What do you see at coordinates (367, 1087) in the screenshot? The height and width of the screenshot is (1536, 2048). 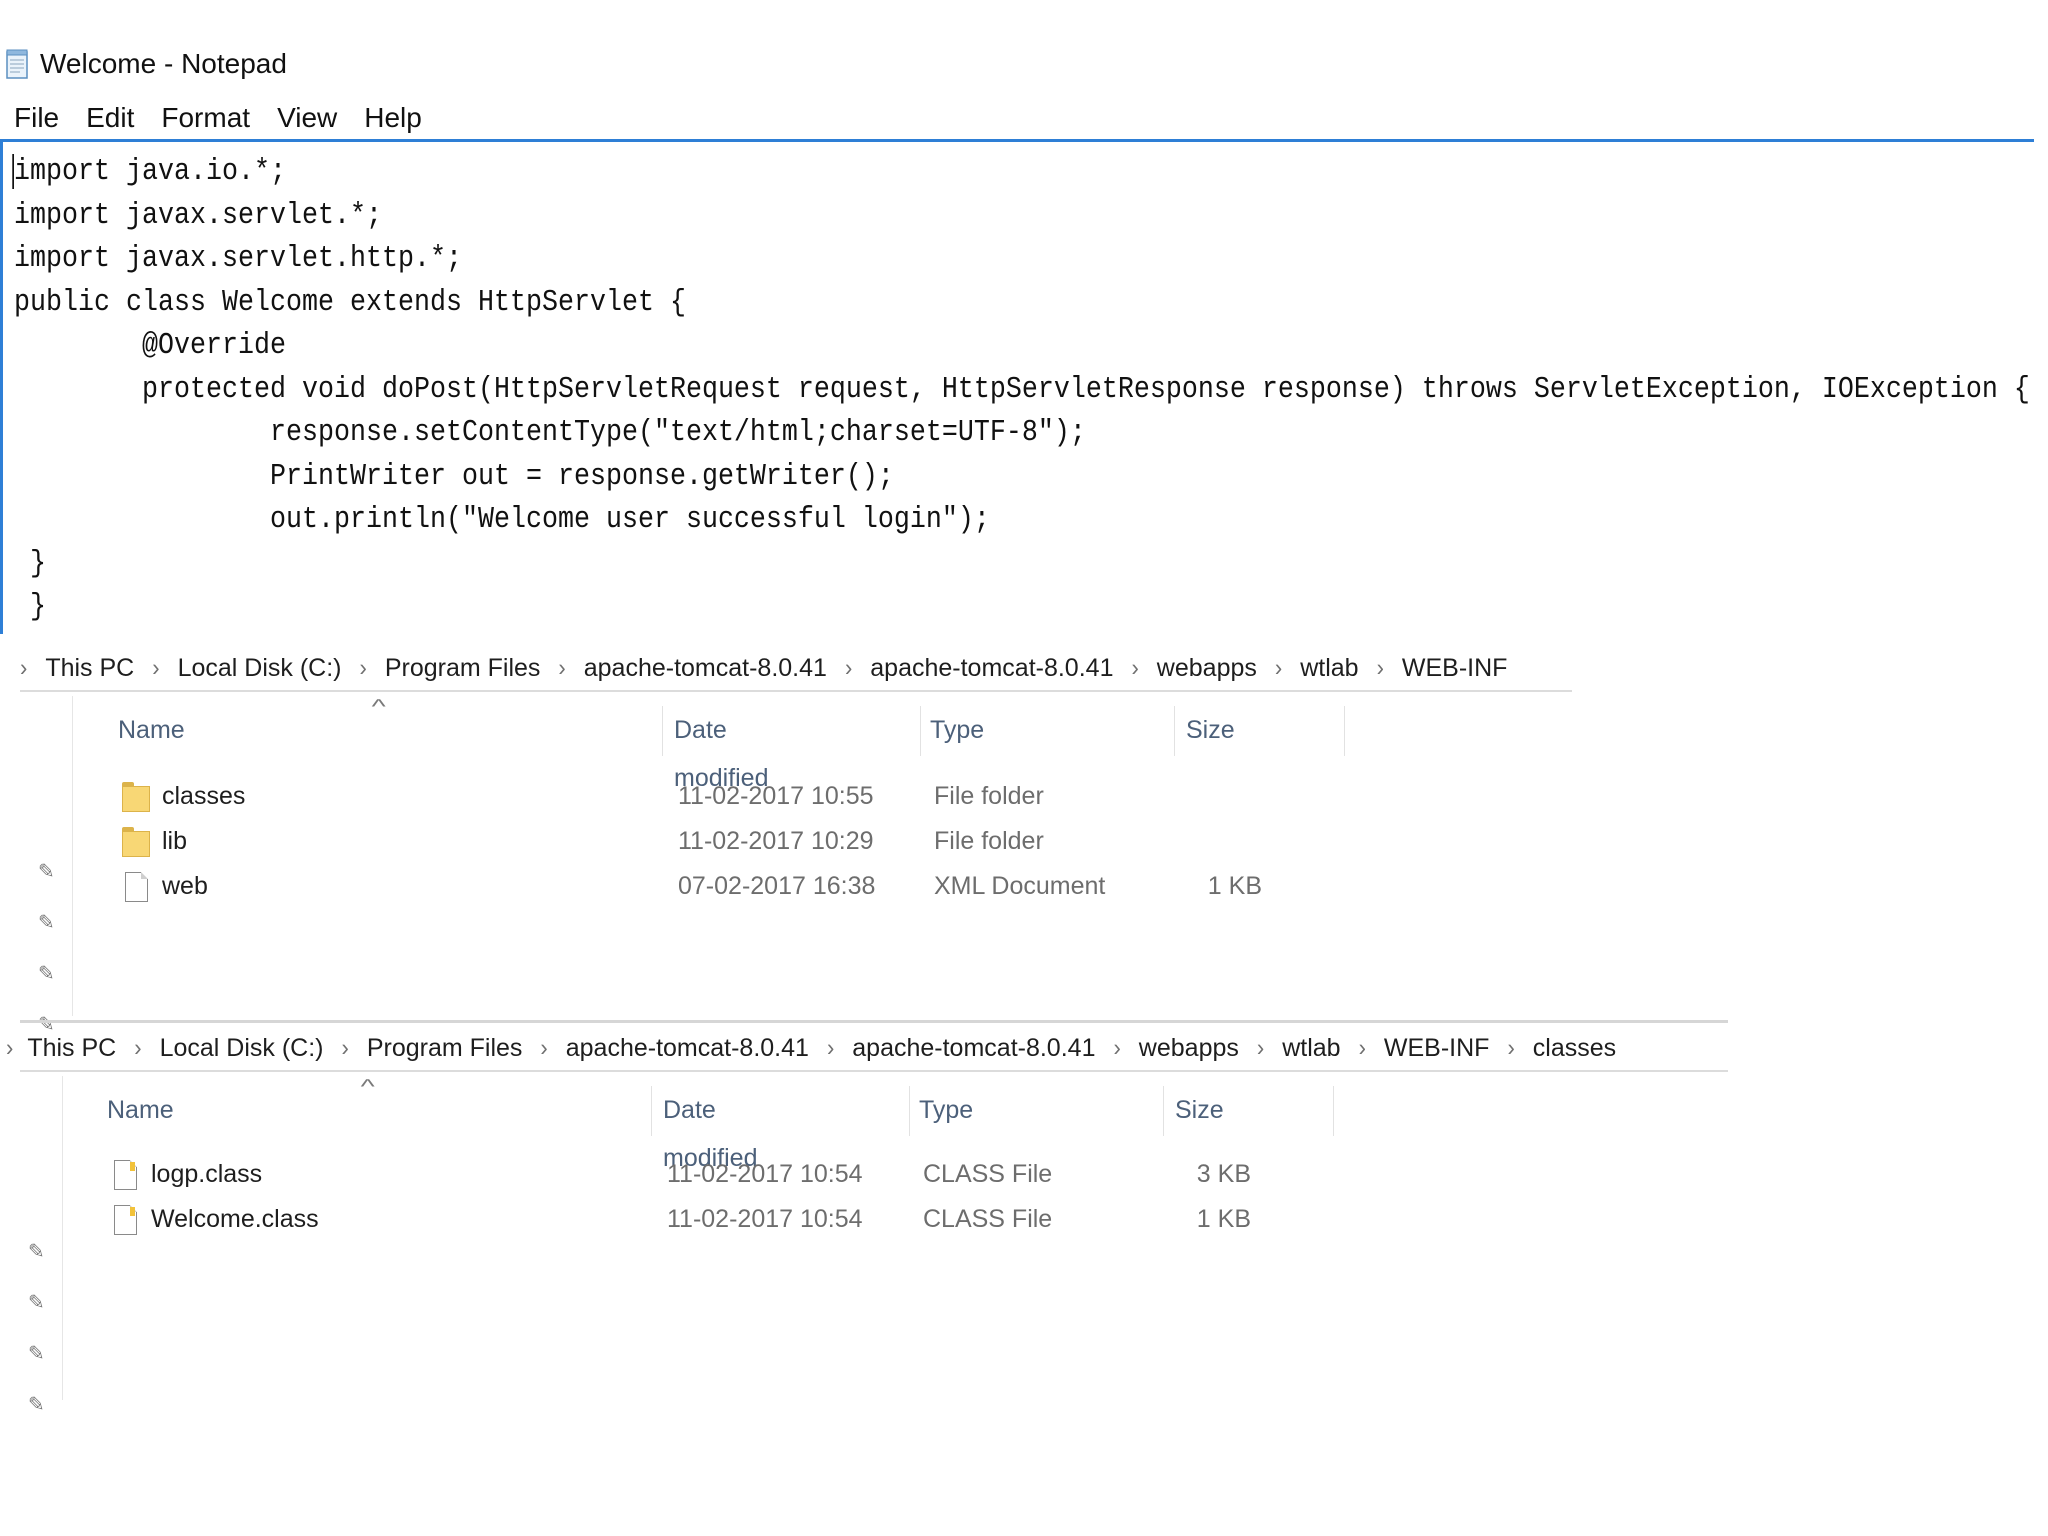 I see `sort-ascending-icon: ^` at bounding box center [367, 1087].